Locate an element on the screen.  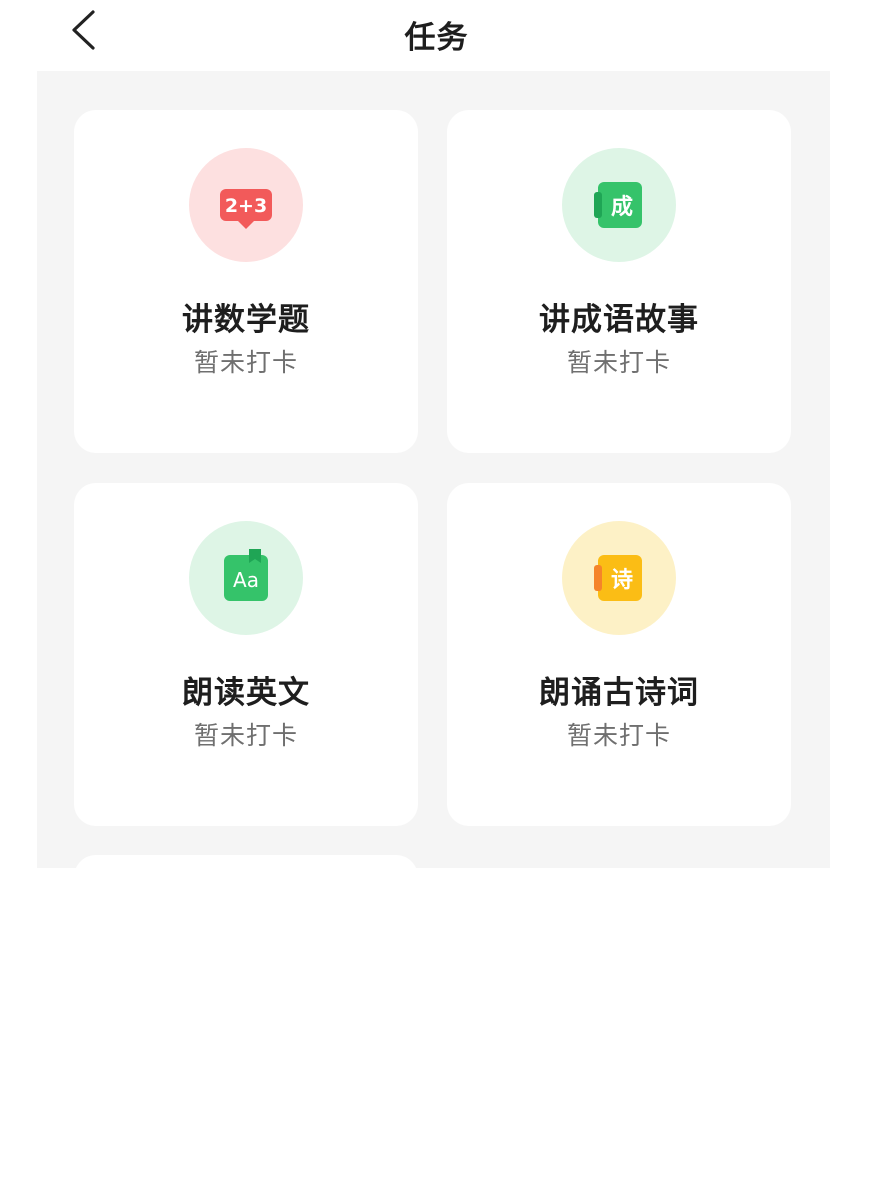
task-title: 朗诵古诗词 is located at coordinates (619, 693).